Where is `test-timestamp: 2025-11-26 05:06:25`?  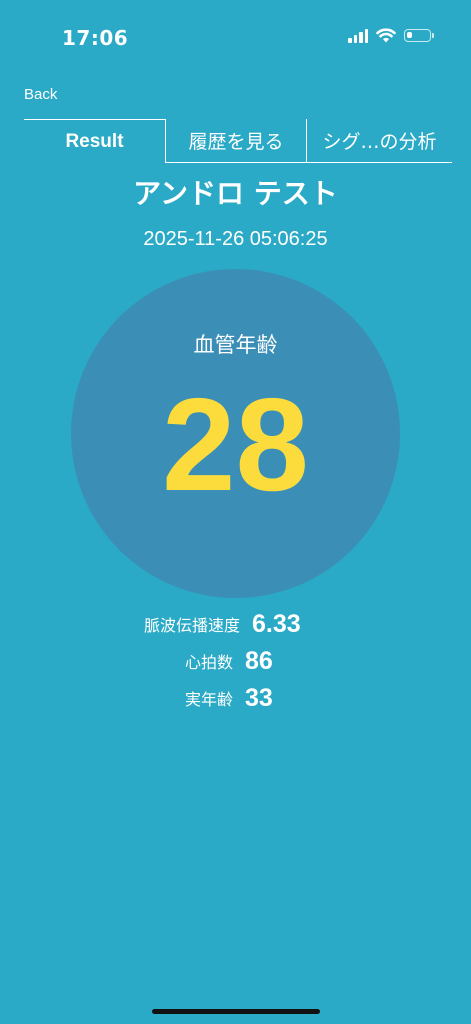 test-timestamp: 2025-11-26 05:06:25 is located at coordinates (235, 239).